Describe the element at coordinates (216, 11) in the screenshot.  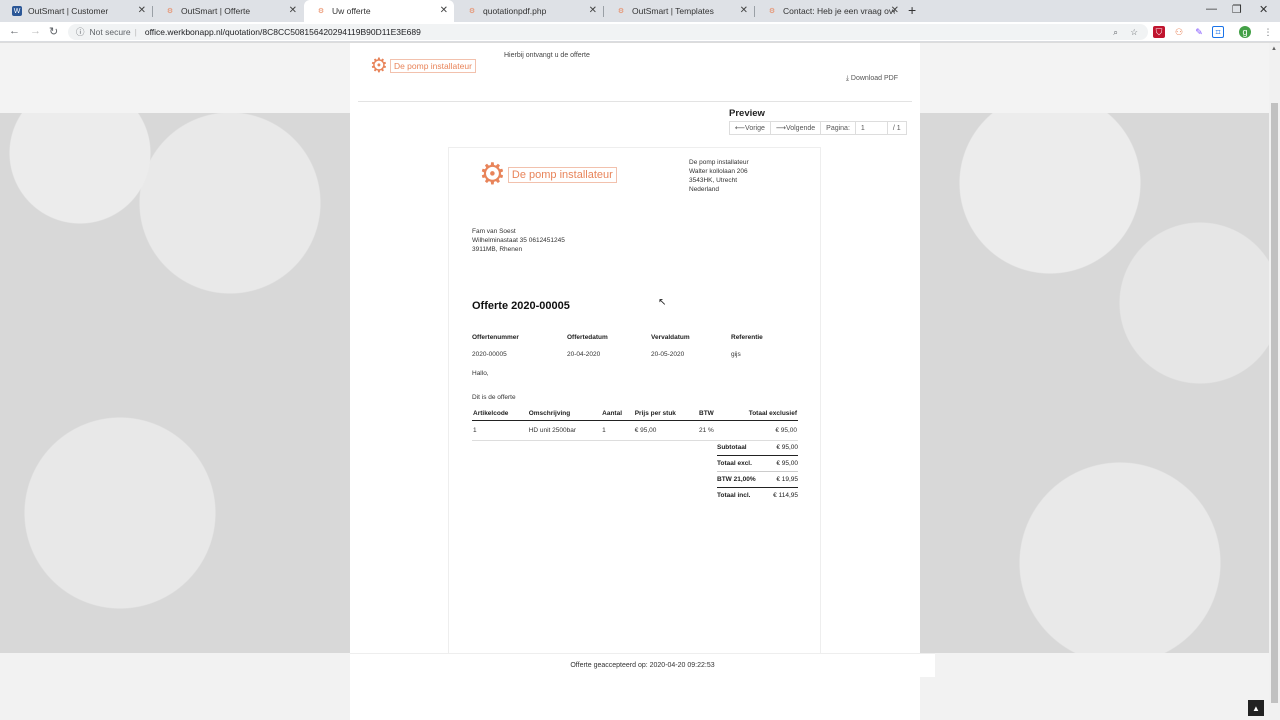
I see `tab-title: OutSmart | Offerte` at that location.